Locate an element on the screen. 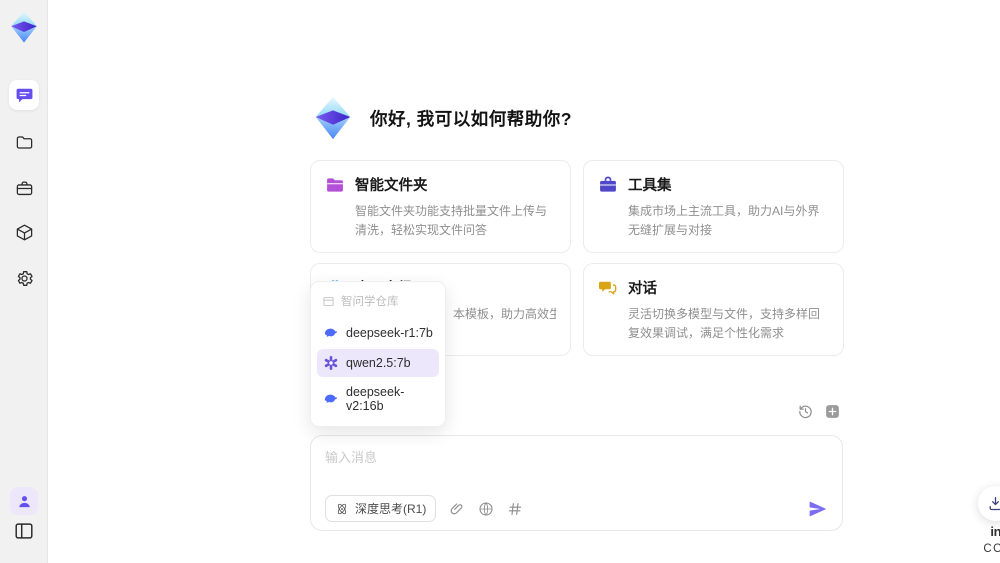 The image size is (1000, 563). sidebar is located at coordinates (24, 281).